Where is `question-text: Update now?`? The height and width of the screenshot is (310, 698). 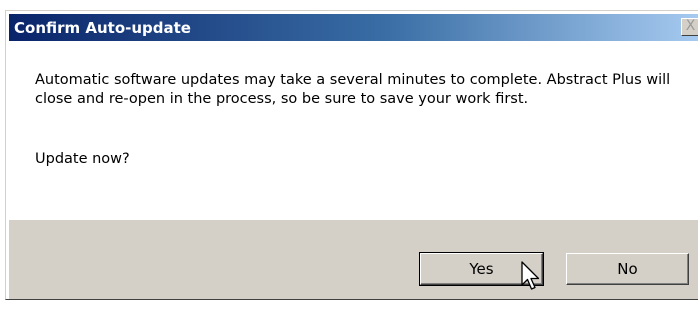 question-text: Update now? is located at coordinates (82, 159).